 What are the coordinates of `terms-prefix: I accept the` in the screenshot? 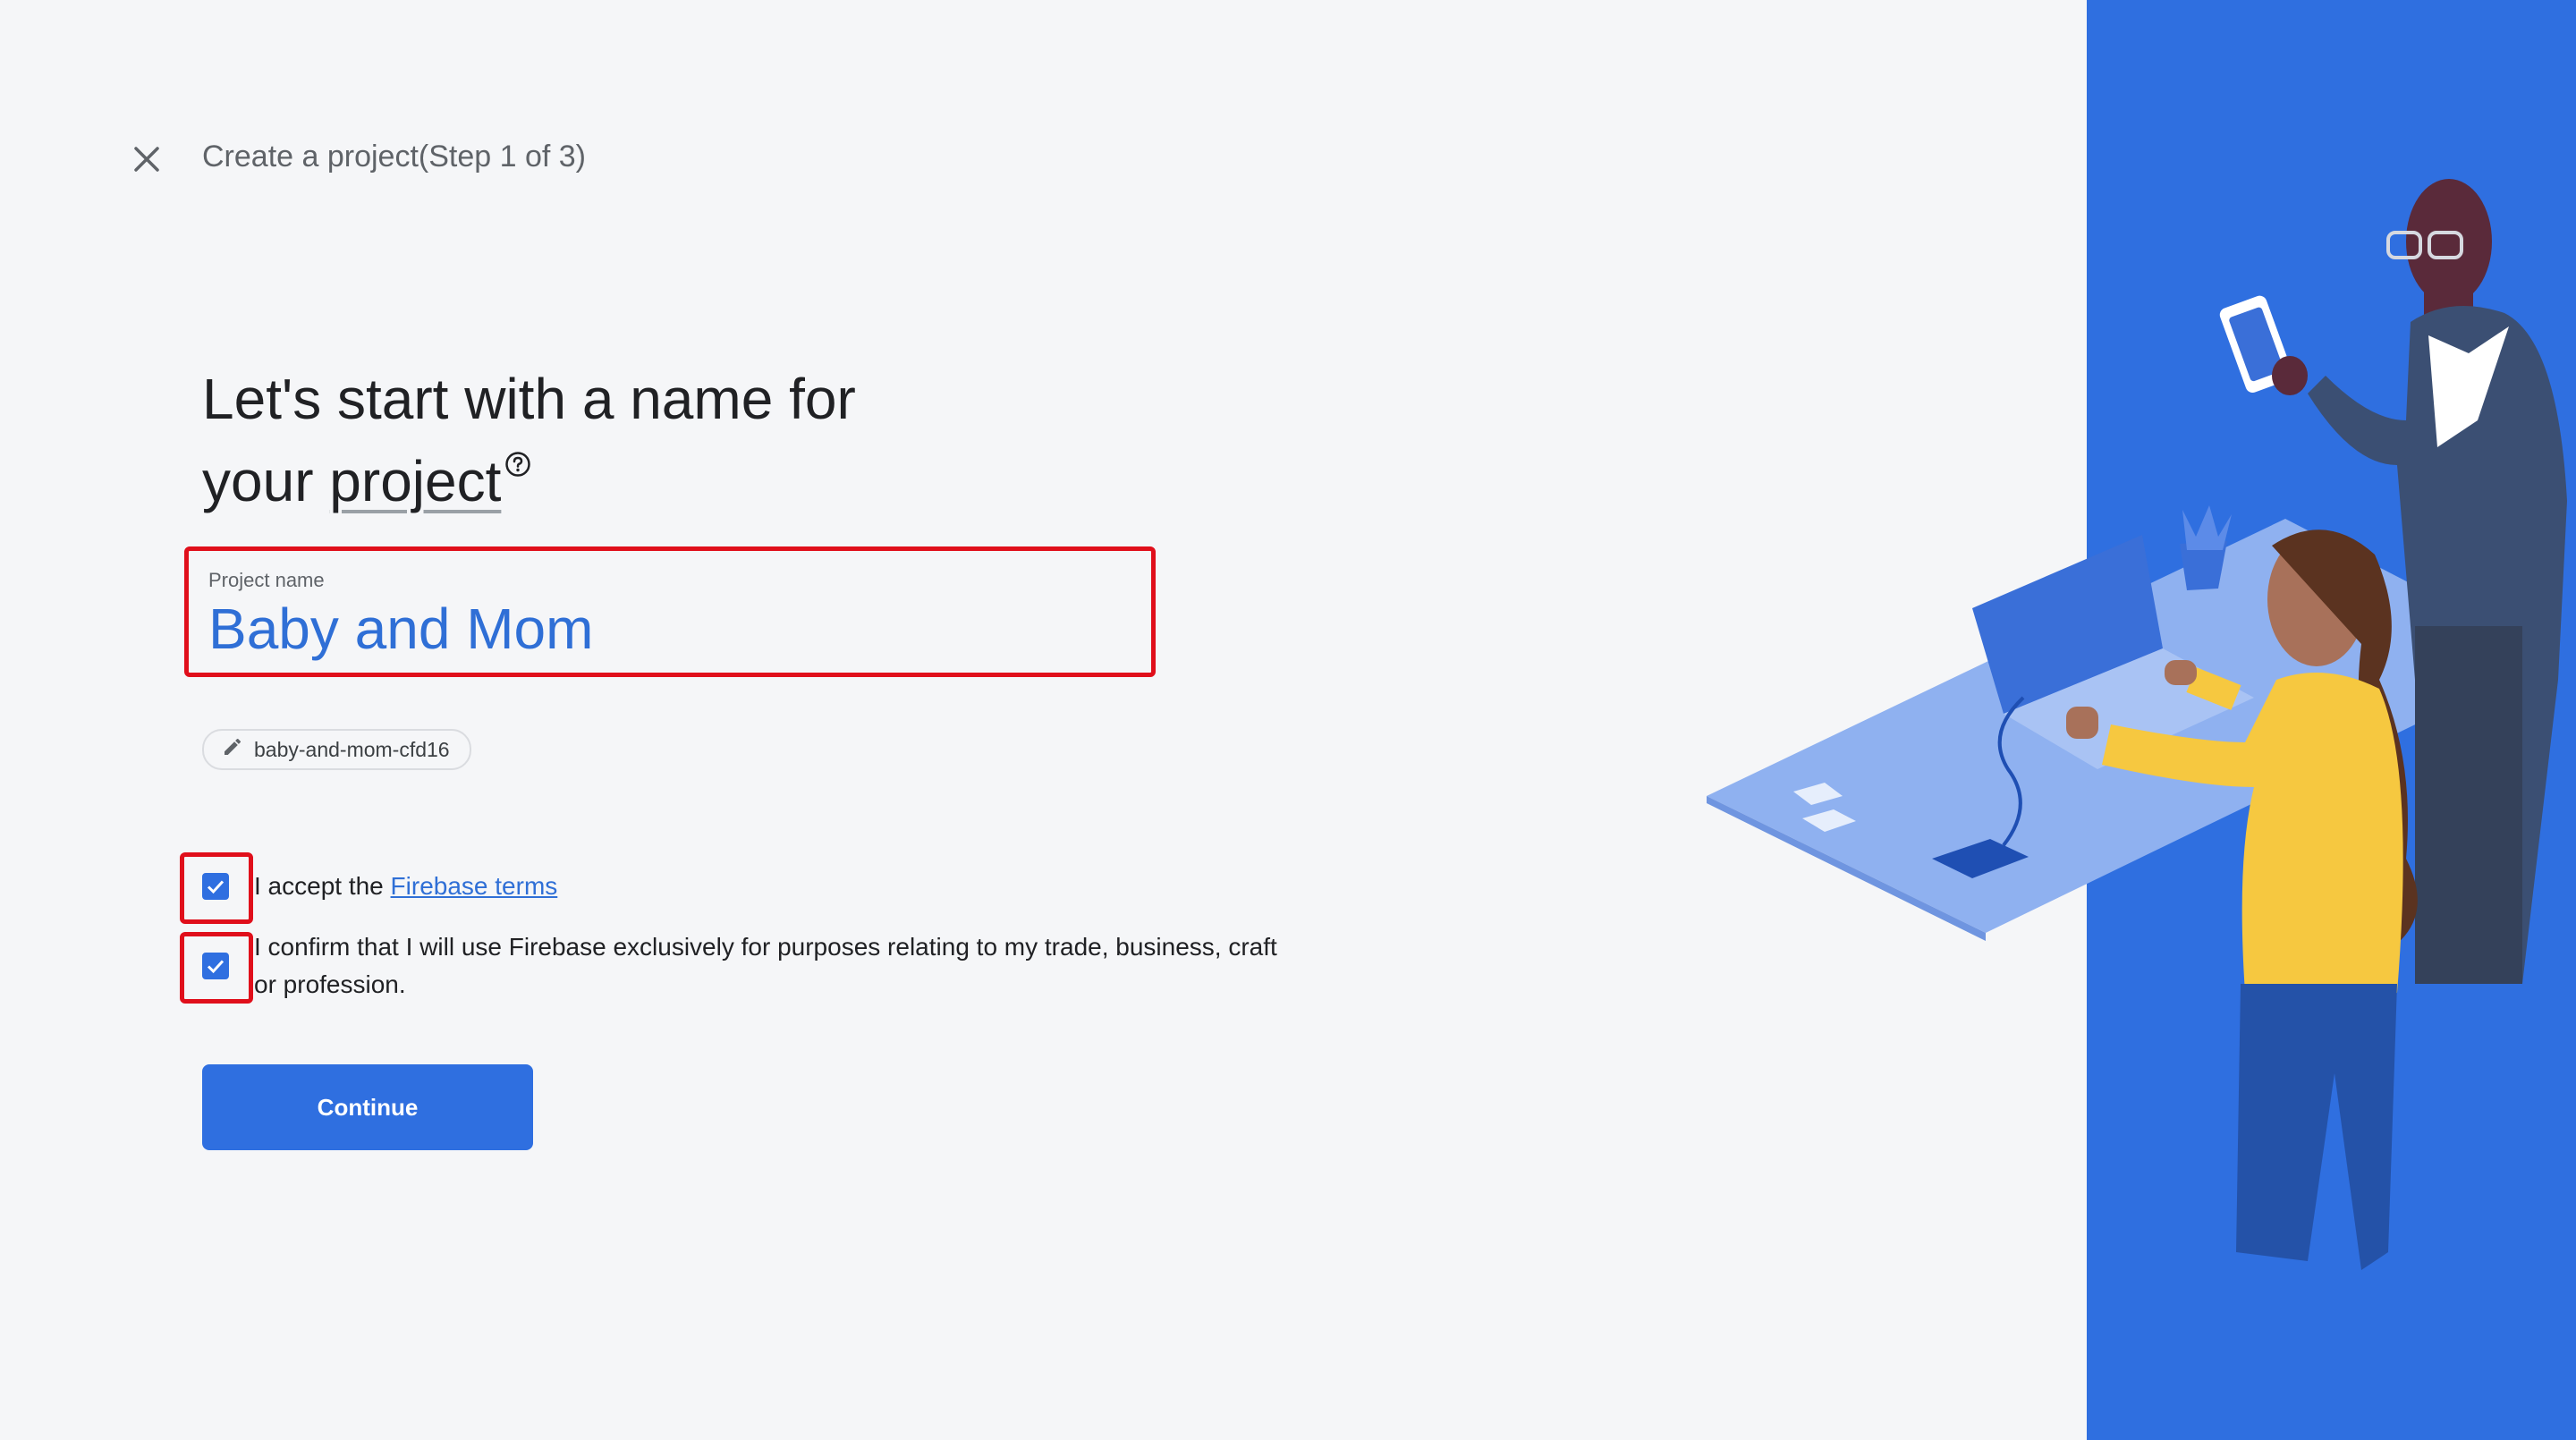 It's located at (322, 886).